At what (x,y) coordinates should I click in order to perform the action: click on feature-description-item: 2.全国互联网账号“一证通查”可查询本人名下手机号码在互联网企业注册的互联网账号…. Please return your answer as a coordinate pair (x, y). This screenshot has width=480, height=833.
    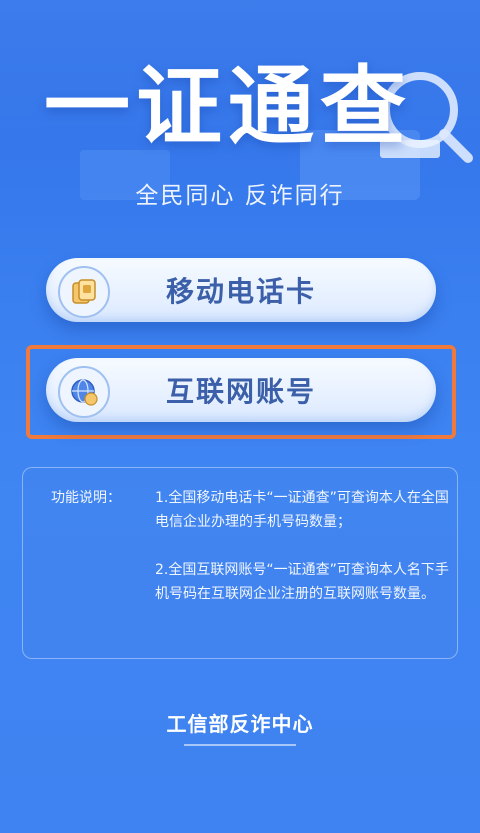
    Looking at the image, I should click on (302, 582).